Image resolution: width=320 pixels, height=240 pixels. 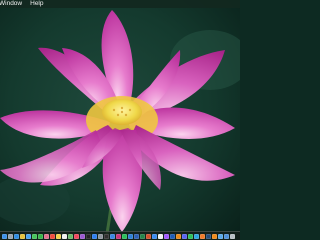 I want to click on notes-icon, so click(x=58, y=236).